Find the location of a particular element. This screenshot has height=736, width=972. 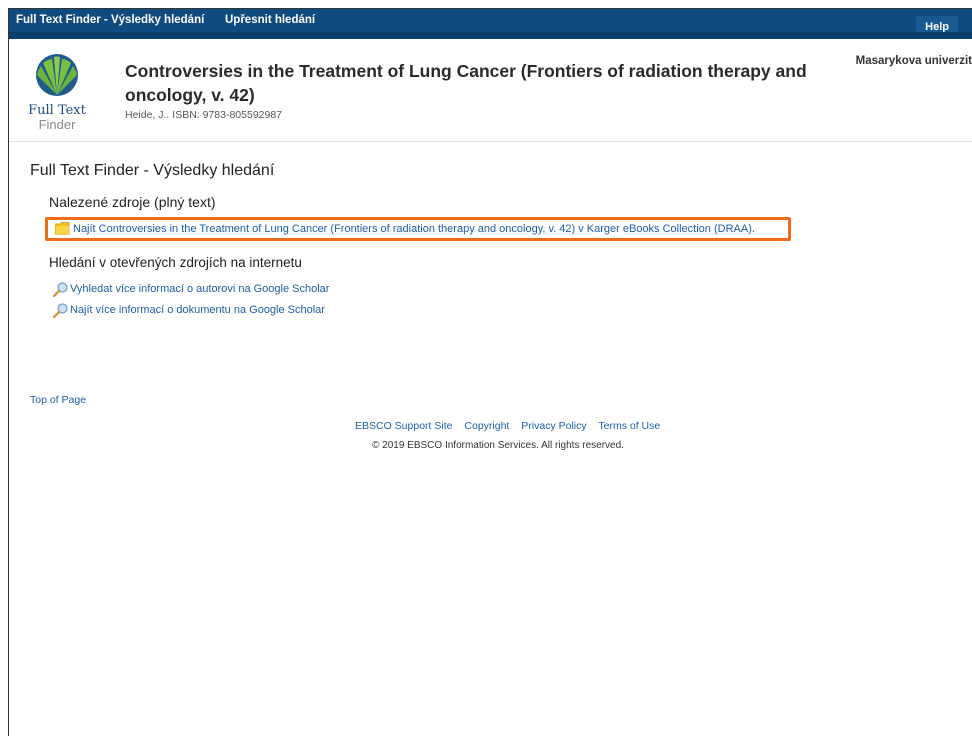

nav-sub-bar is located at coordinates (490, 35).